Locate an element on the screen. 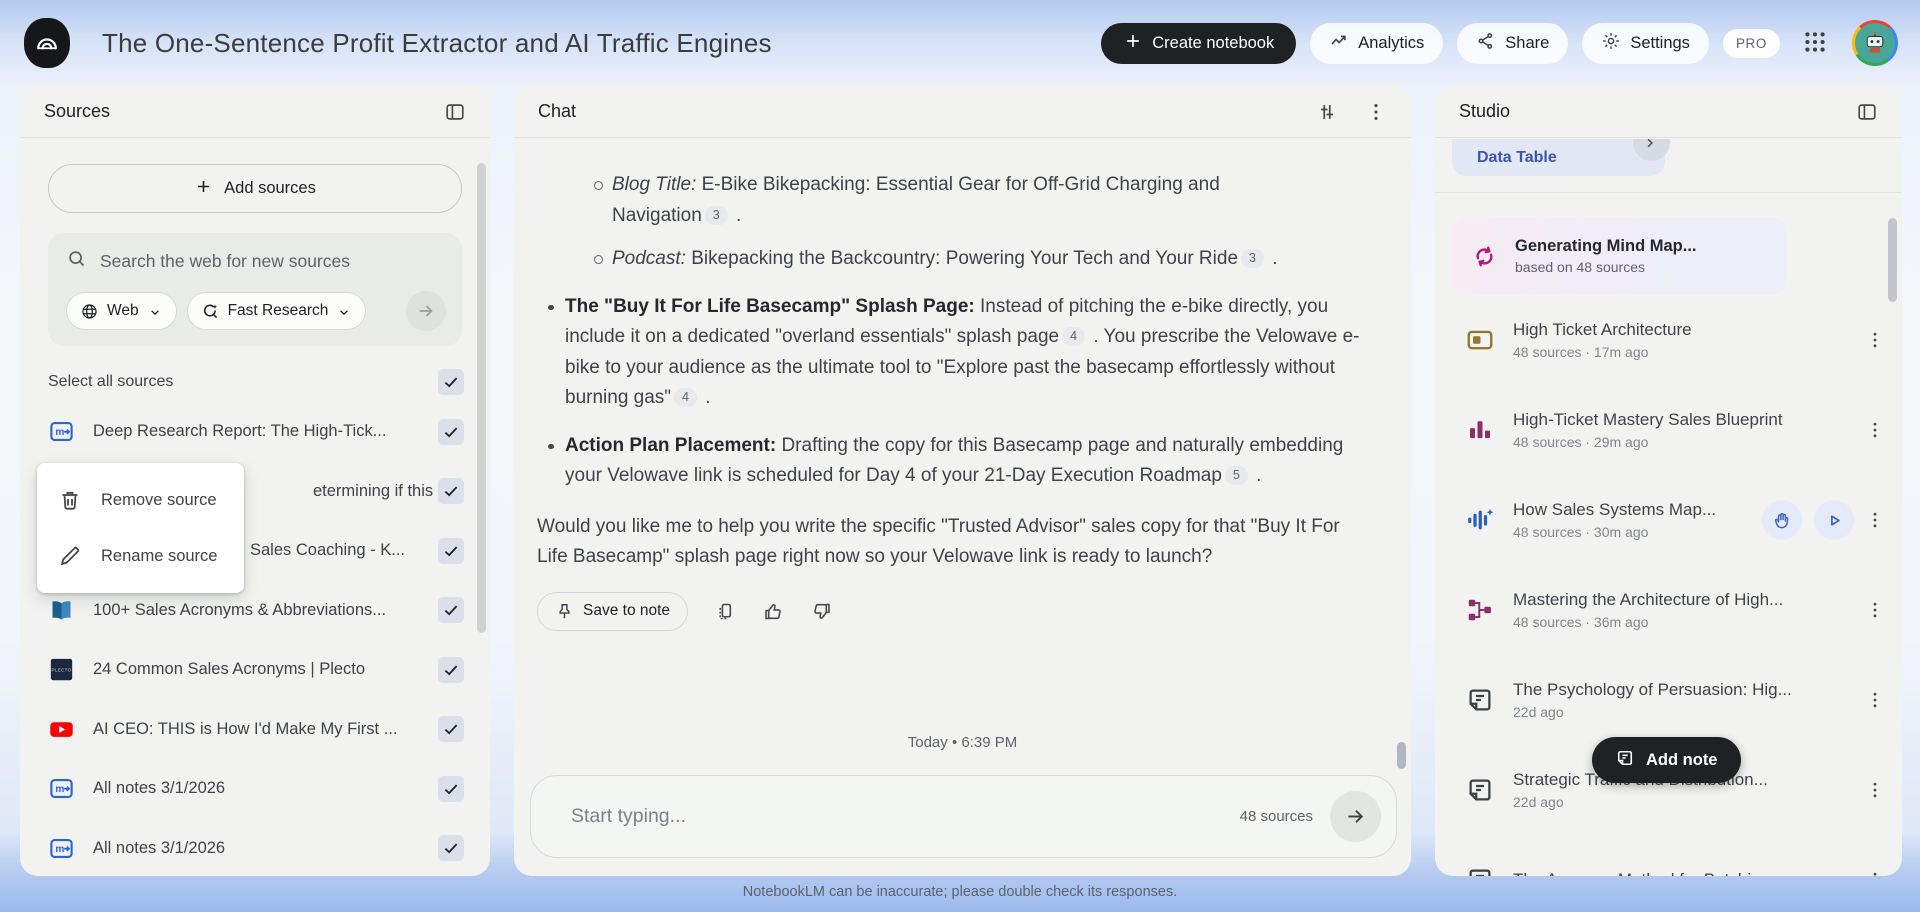 The height and width of the screenshot is (912, 1920). save-to-note-button: Save to note is located at coordinates (613, 611).